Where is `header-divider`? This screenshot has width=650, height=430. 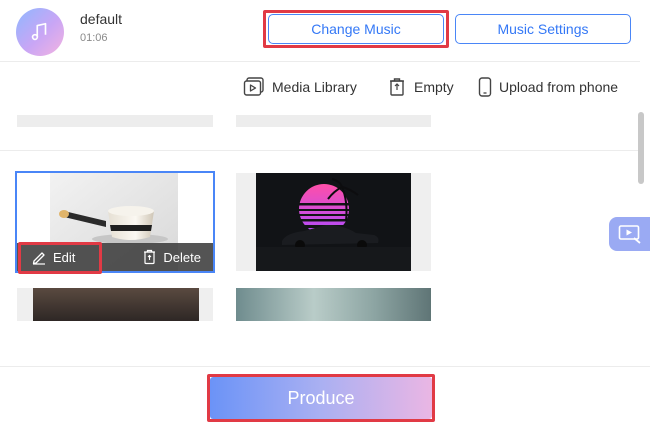 header-divider is located at coordinates (320, 61).